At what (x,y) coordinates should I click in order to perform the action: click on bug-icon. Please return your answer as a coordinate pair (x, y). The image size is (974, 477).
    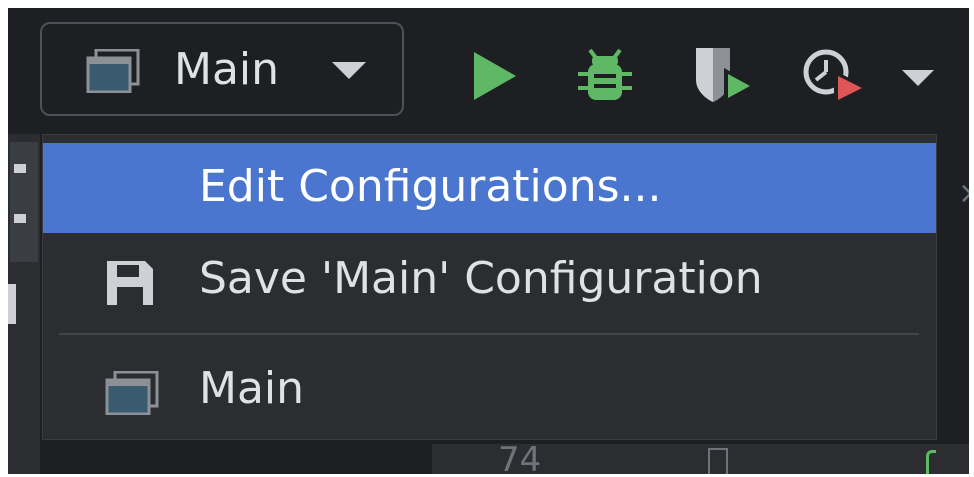
    Looking at the image, I should click on (605, 74).